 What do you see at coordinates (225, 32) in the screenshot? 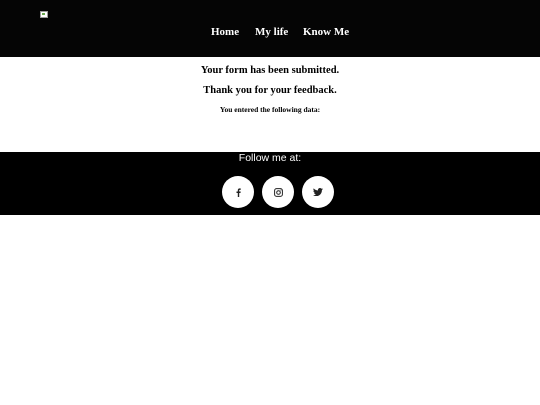
I see `nav-link-home: Home` at bounding box center [225, 32].